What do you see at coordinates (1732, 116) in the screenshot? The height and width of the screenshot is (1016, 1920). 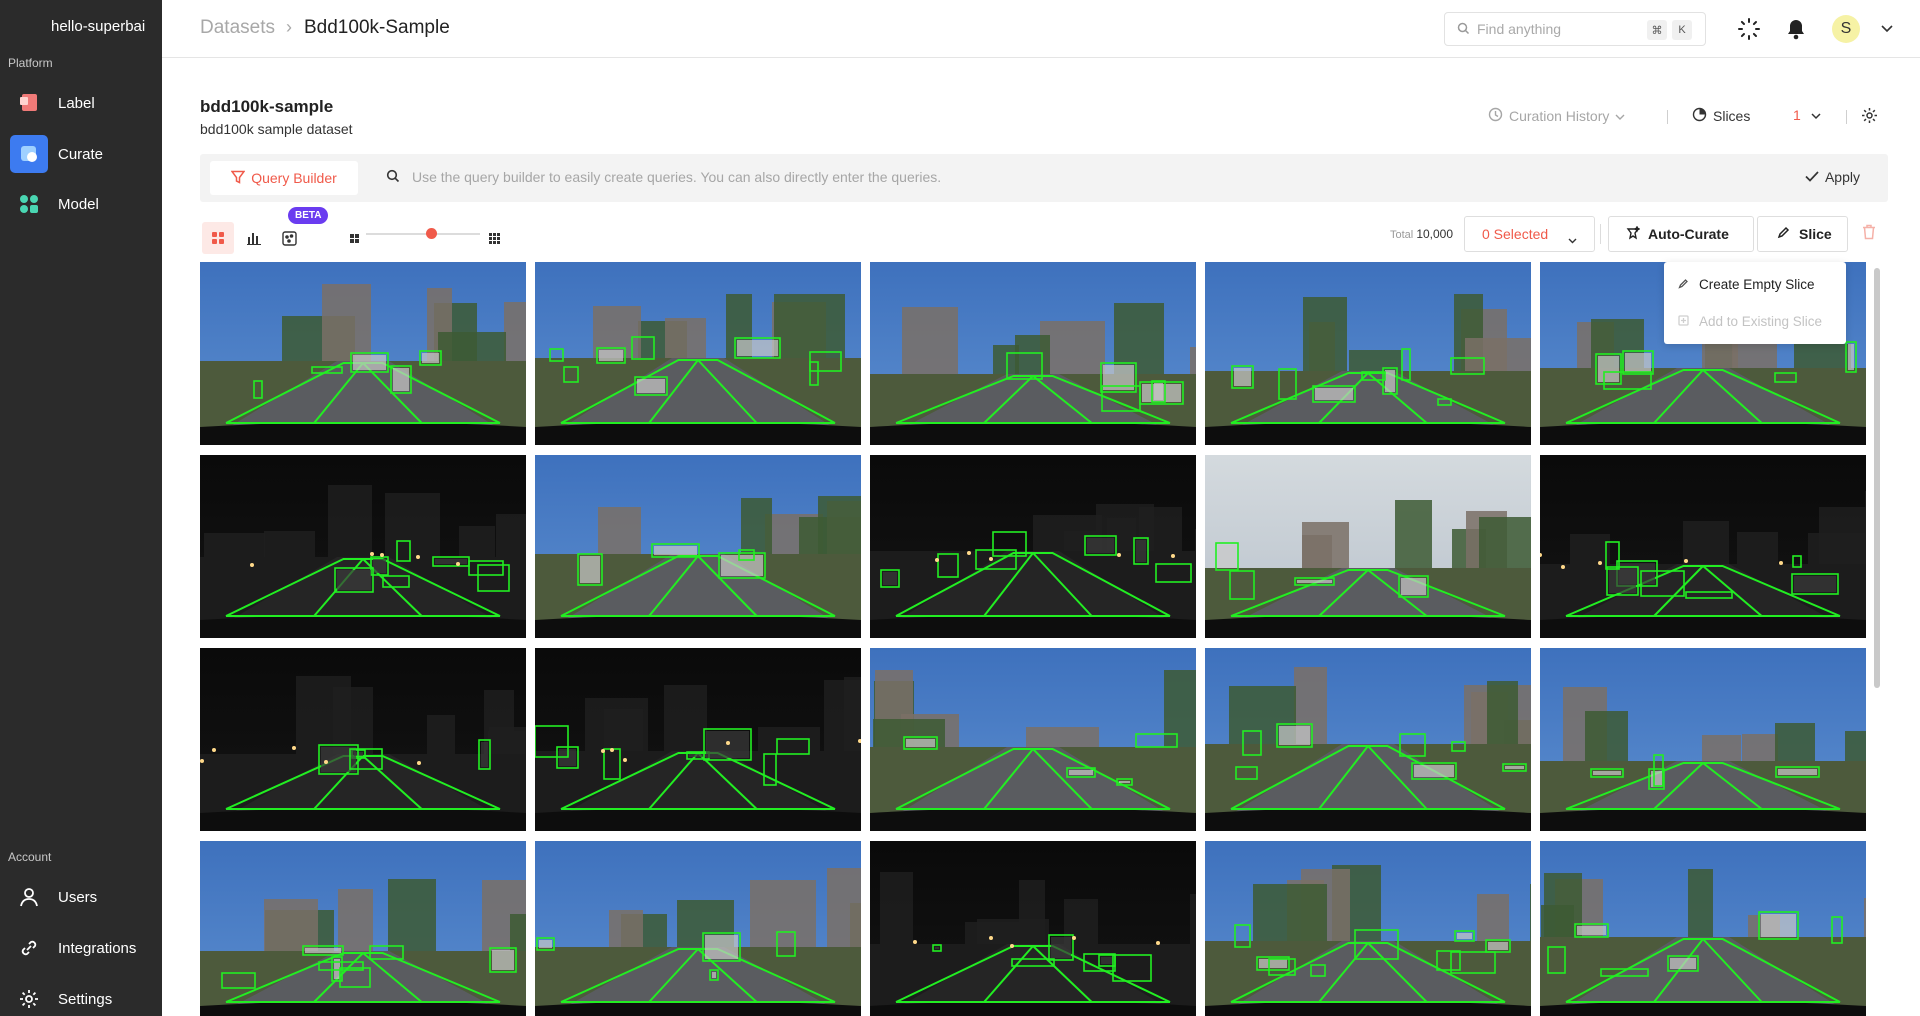 I see `slices-label: Slices` at bounding box center [1732, 116].